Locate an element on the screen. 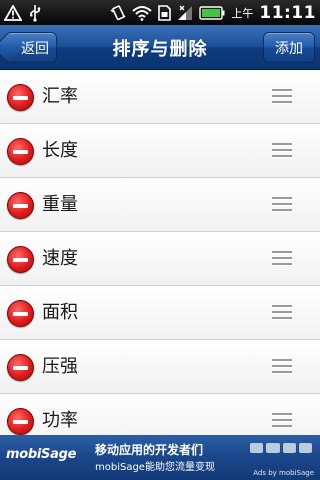  title-bar: 返回 排序与删除 添加 is located at coordinates (160, 47).